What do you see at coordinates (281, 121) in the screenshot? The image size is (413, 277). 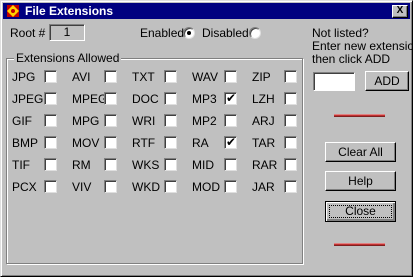 I see `extension-arj: ARJ` at bounding box center [281, 121].